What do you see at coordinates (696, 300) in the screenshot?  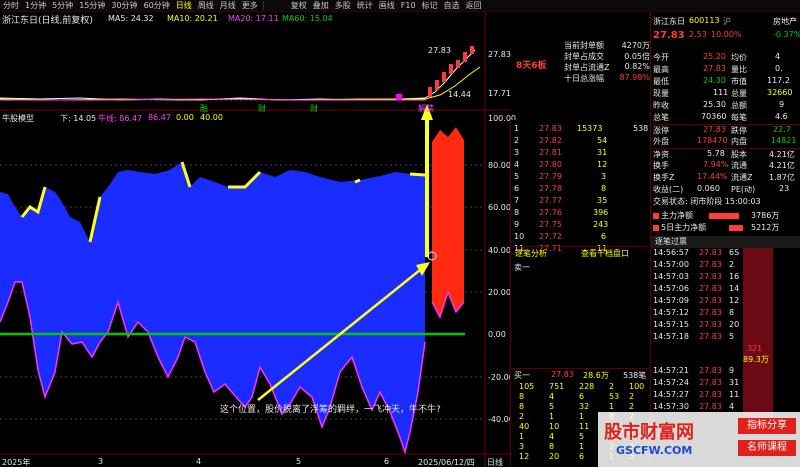 I see `tick-row: 14:57:09 27.83 12` at bounding box center [696, 300].